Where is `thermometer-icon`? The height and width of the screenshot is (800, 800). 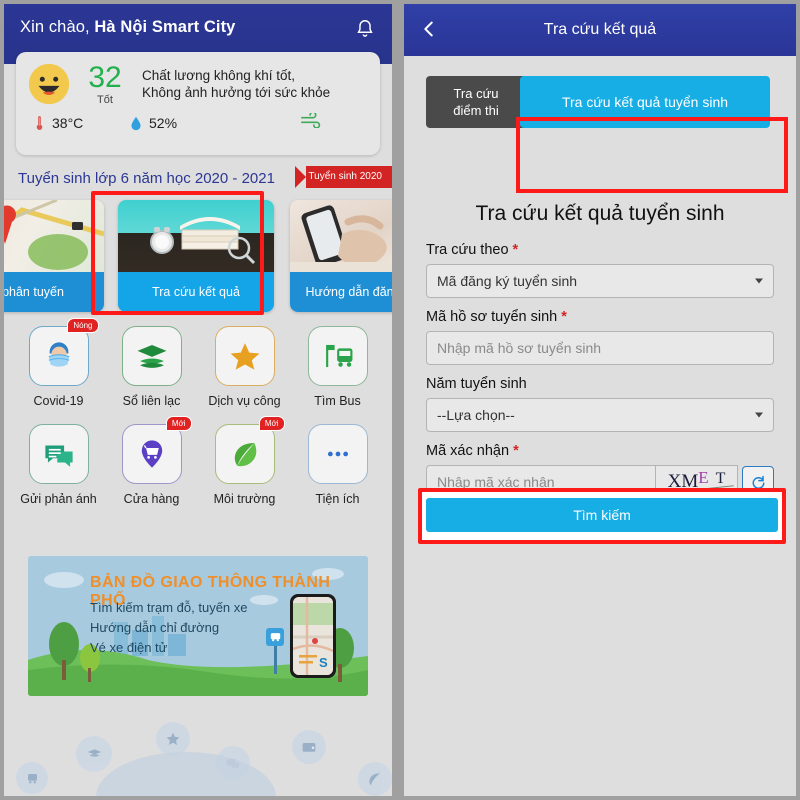 thermometer-icon is located at coordinates (39, 123).